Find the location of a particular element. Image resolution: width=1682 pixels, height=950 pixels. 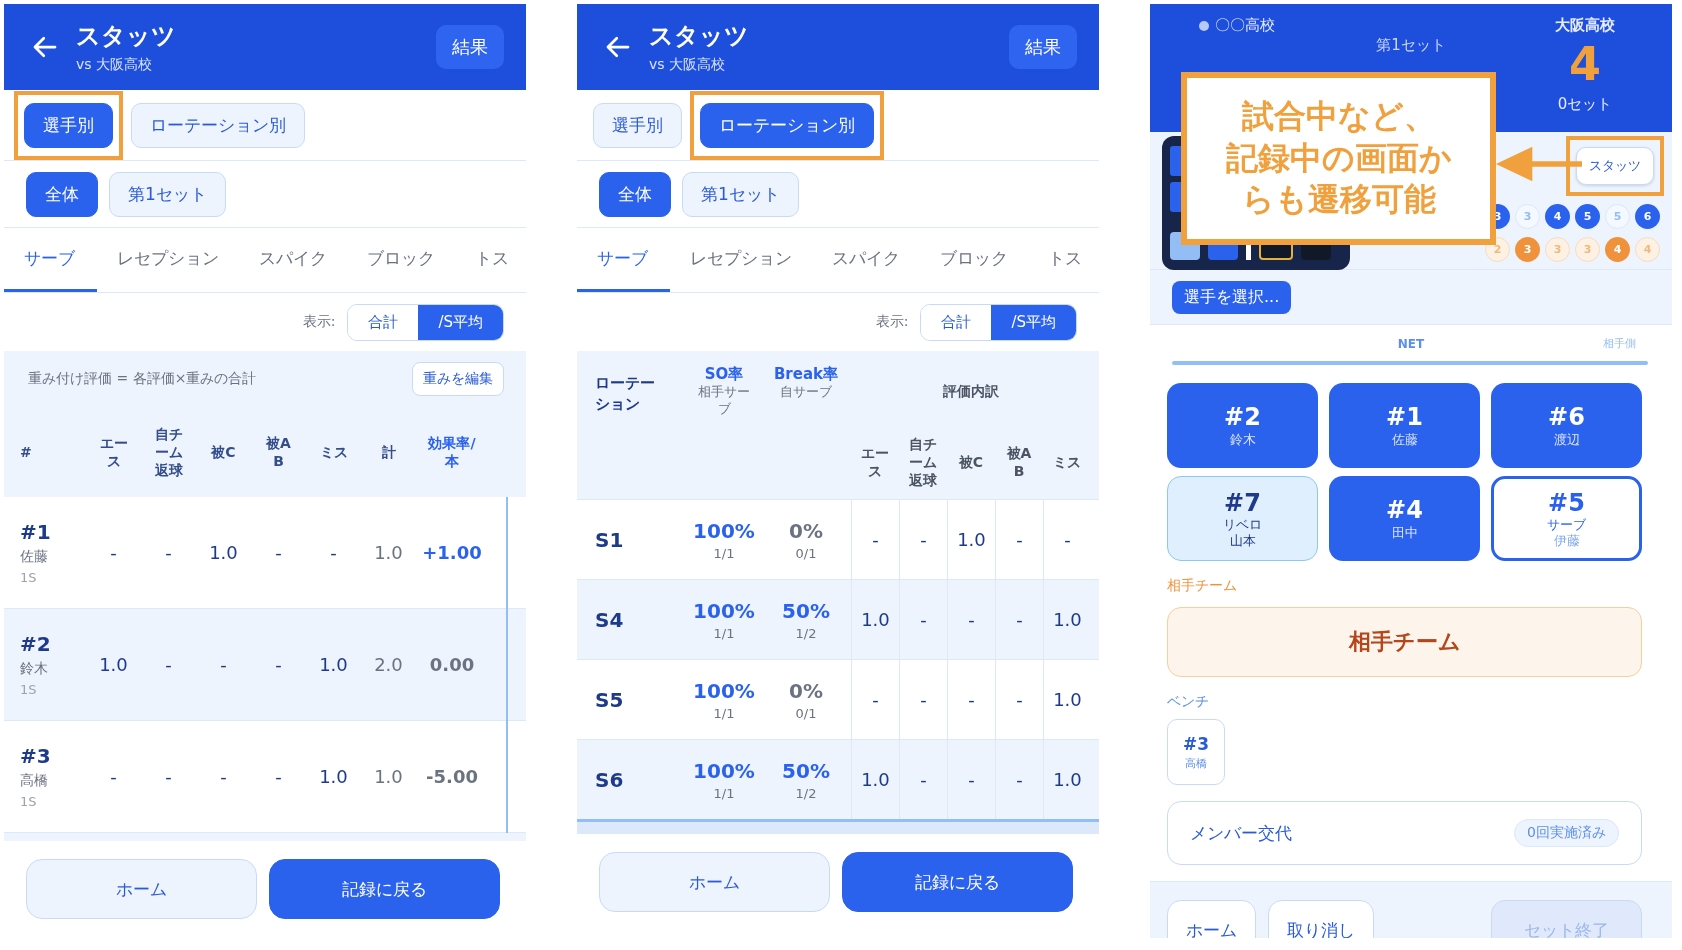

bottom-button: 取り消し is located at coordinates (1321, 919).